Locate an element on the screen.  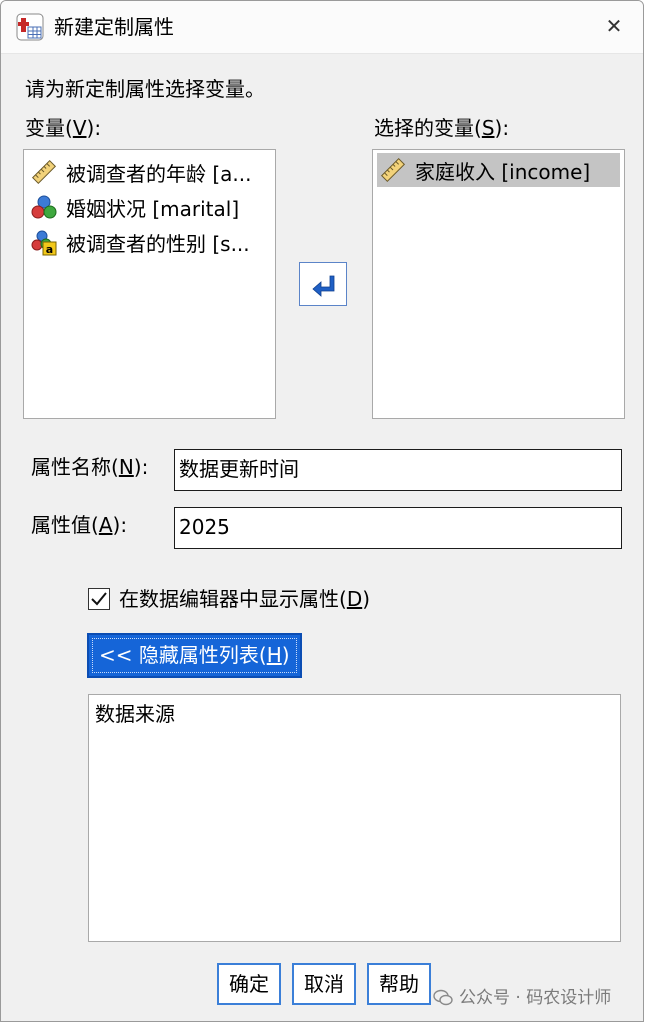
watermark: 公众号 · 码农设计师 is located at coordinates (522, 998).